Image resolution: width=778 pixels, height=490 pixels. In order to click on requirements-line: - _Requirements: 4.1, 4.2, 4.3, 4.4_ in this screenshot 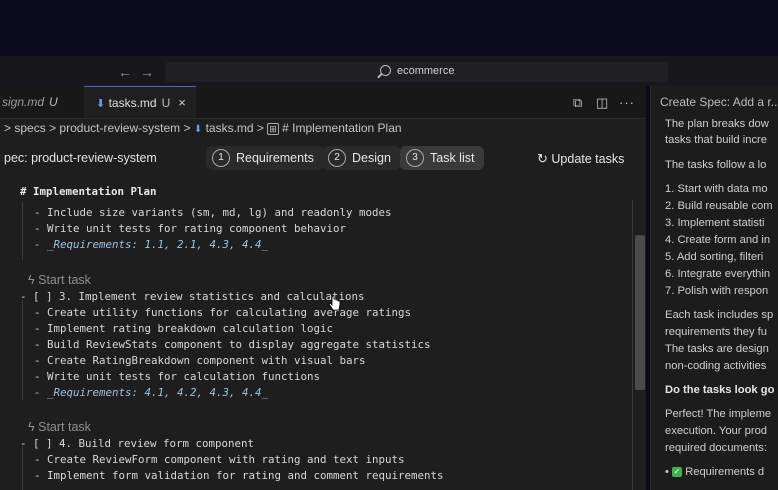, I will do `click(151, 392)`.